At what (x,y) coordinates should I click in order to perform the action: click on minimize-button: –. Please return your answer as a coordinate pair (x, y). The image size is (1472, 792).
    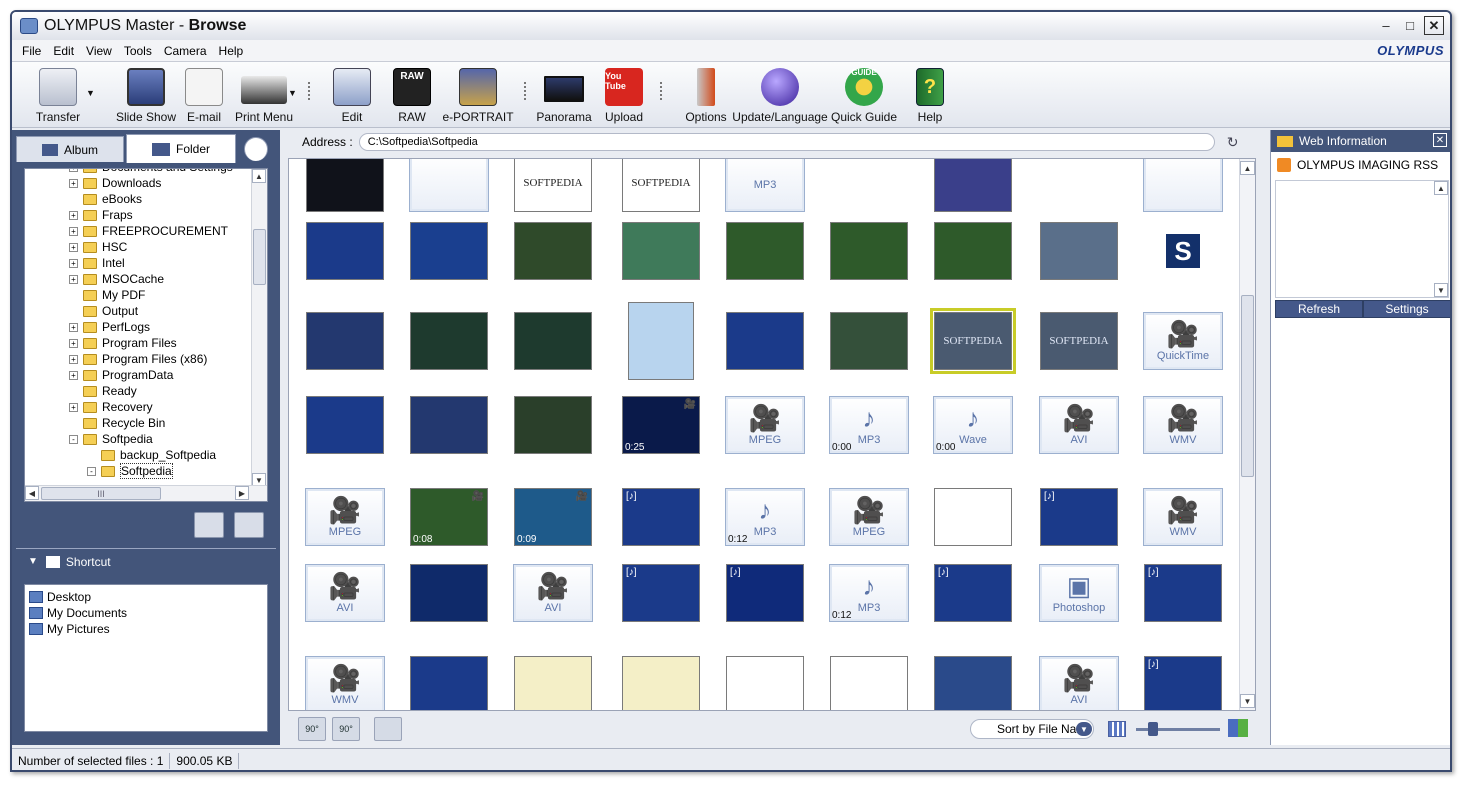
    Looking at the image, I should click on (1386, 25).